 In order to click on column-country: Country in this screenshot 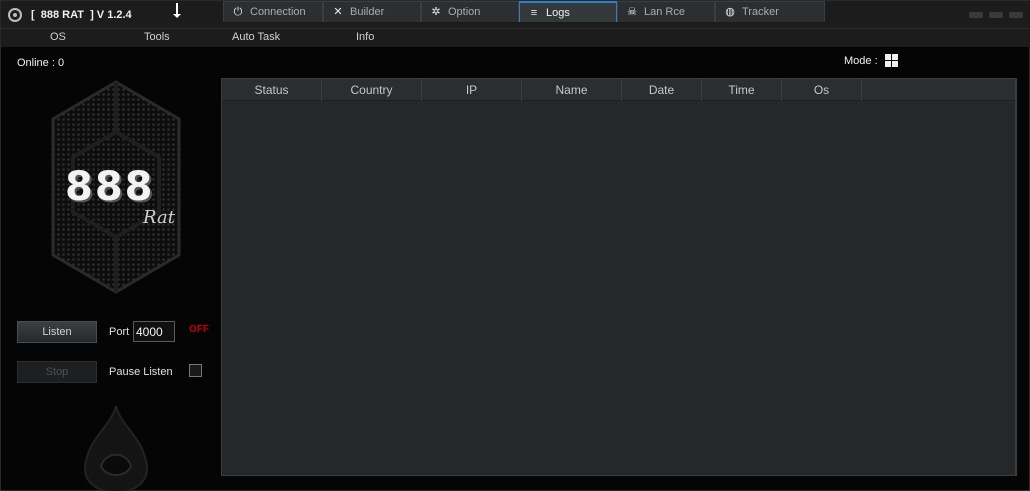, I will do `click(372, 90)`.